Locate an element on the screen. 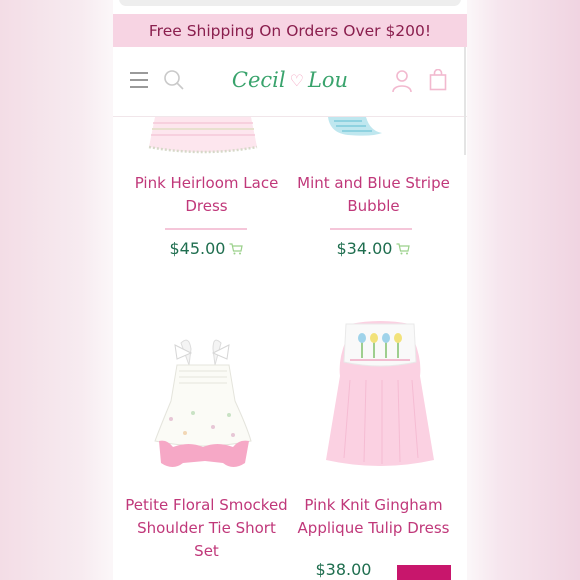 This screenshot has height=580, width=580. product-title-line: Shoulder Tie Short is located at coordinates (206, 528).